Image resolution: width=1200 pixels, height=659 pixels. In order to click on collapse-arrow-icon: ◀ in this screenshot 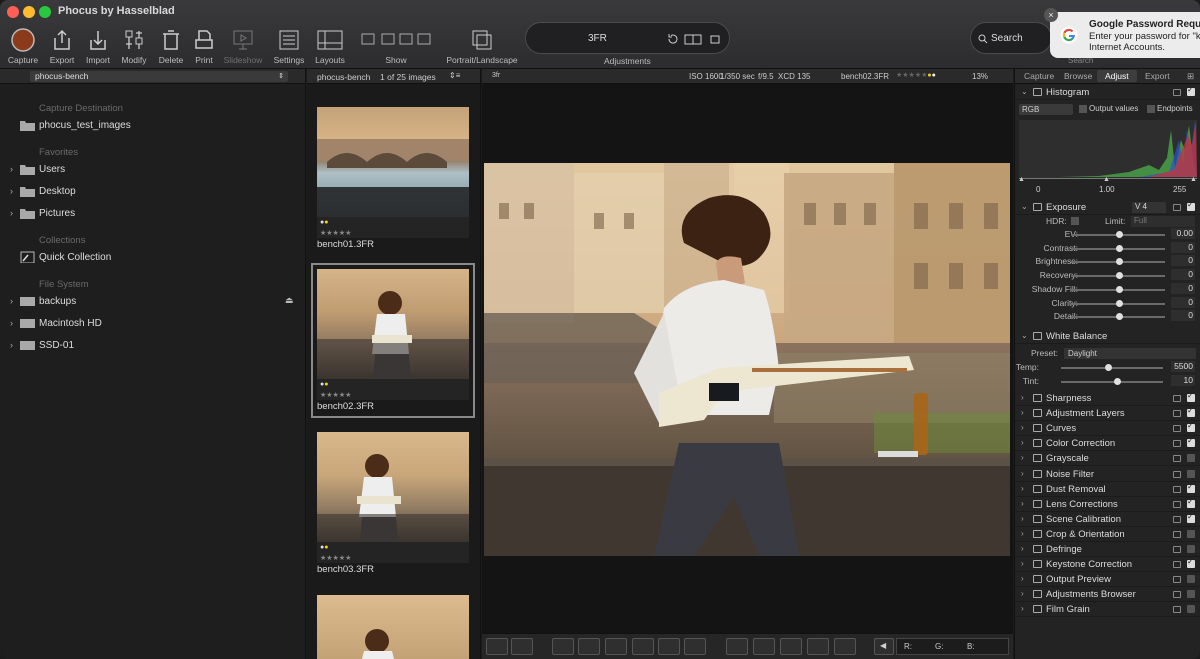, I will do `click(884, 646)`.